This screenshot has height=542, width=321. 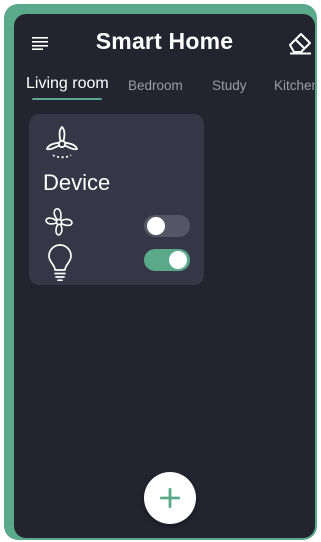 I want to click on fan-icon, so click(x=59, y=222).